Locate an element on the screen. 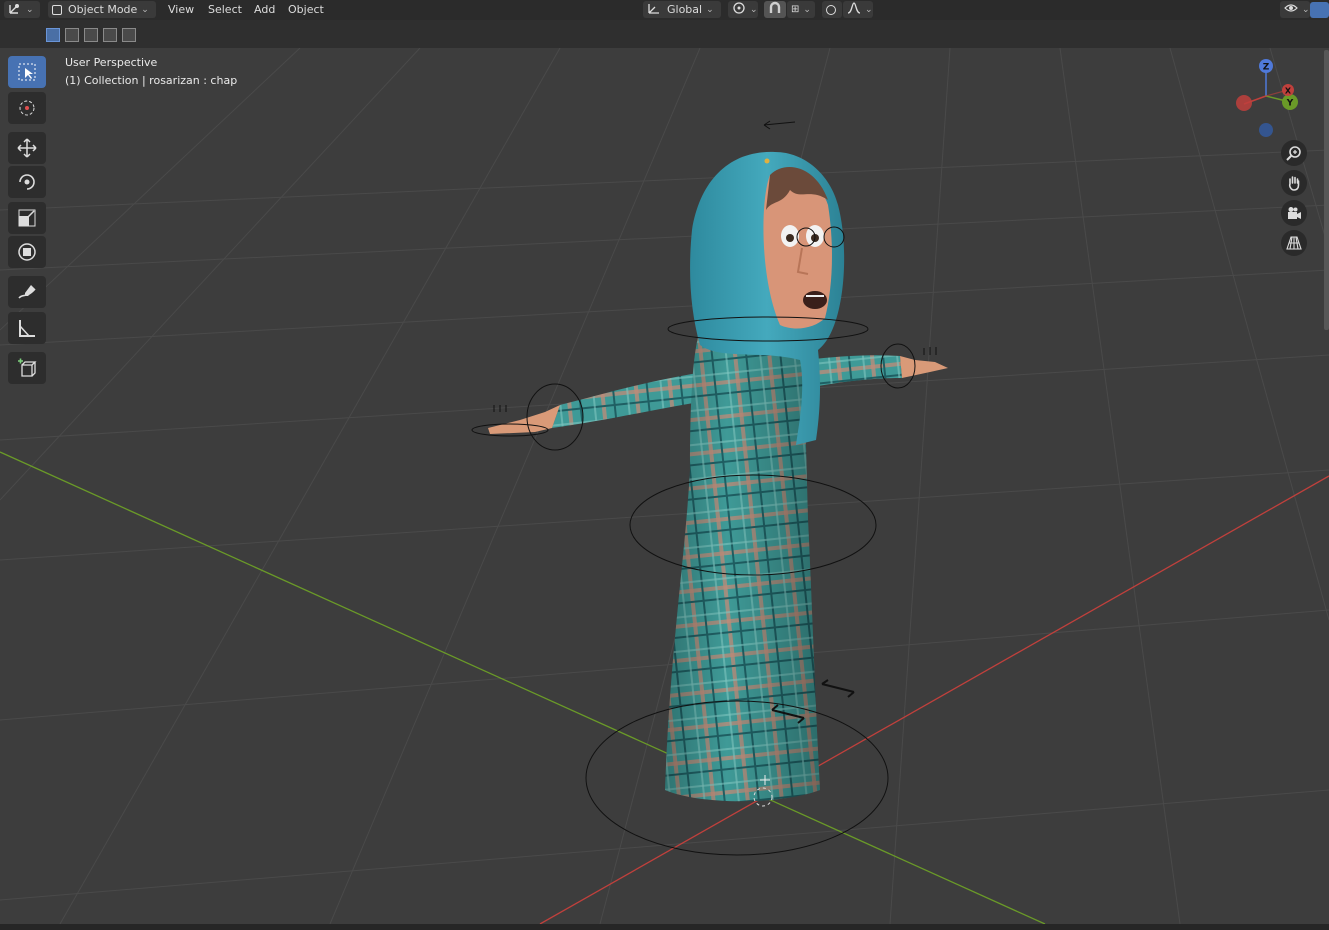 The height and width of the screenshot is (930, 1329). tool-cursor is located at coordinates (27, 108).